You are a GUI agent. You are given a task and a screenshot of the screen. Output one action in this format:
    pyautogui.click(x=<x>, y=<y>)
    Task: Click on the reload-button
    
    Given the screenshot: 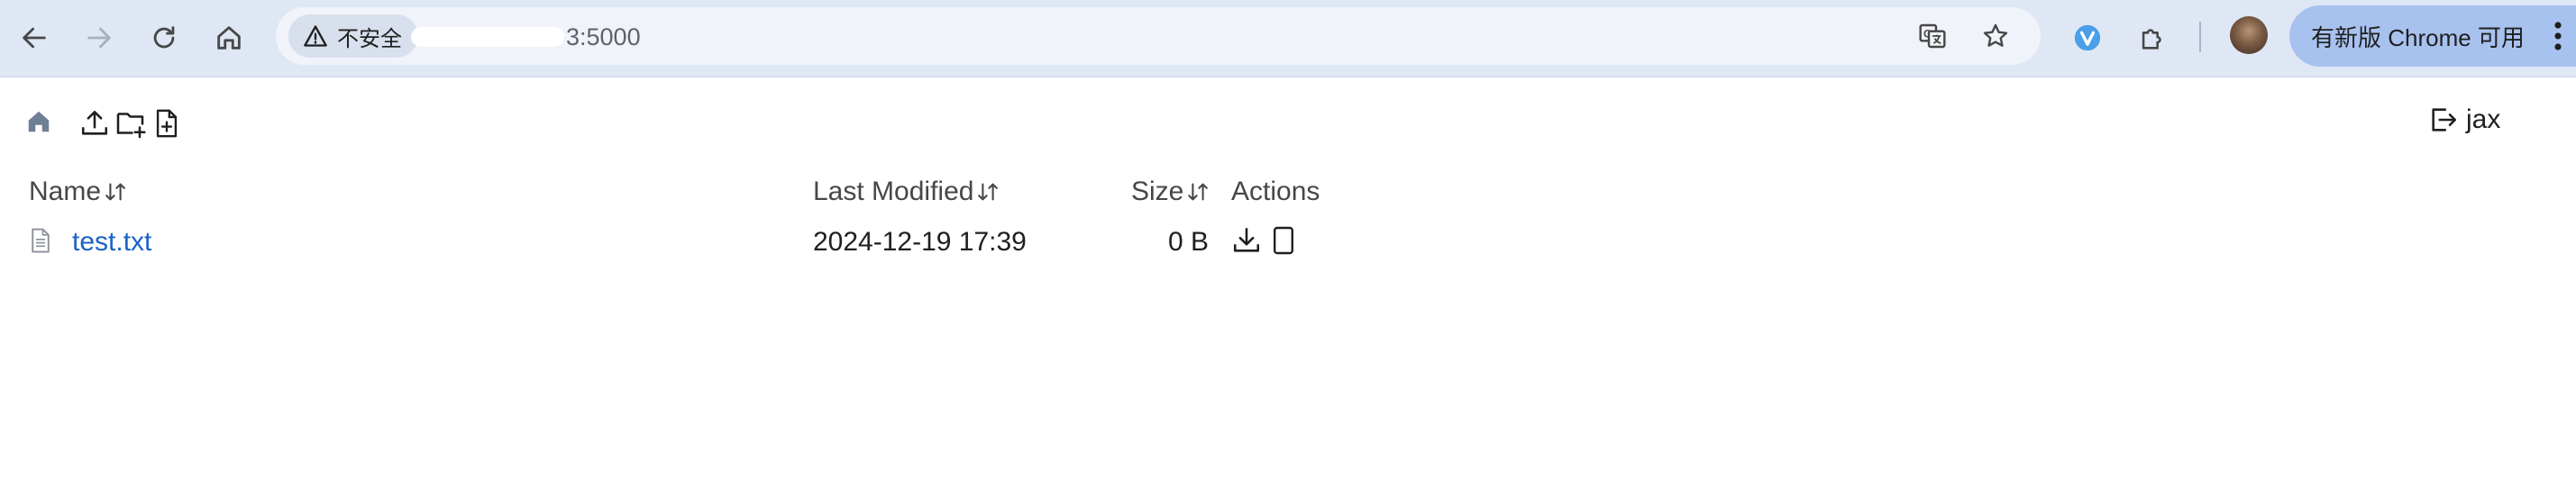 What is the action you would take?
    pyautogui.click(x=164, y=38)
    